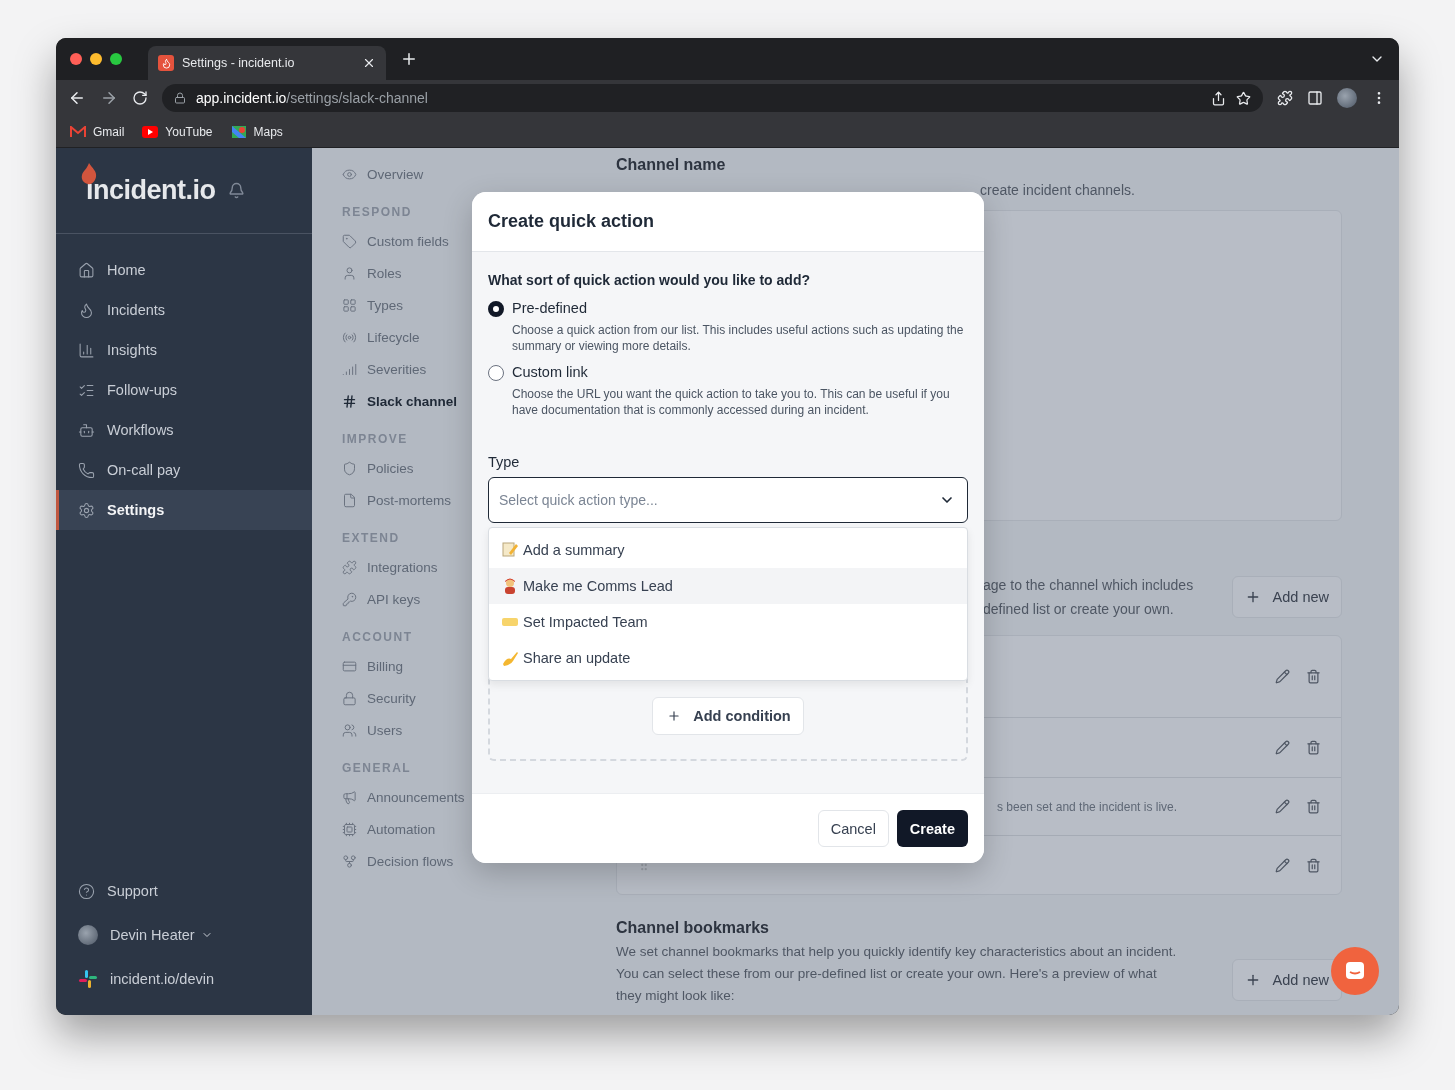 This screenshot has width=1455, height=1090. Describe the element at coordinates (1088, 585) in the screenshot. I see `section-description: age to the channel which includes` at that location.